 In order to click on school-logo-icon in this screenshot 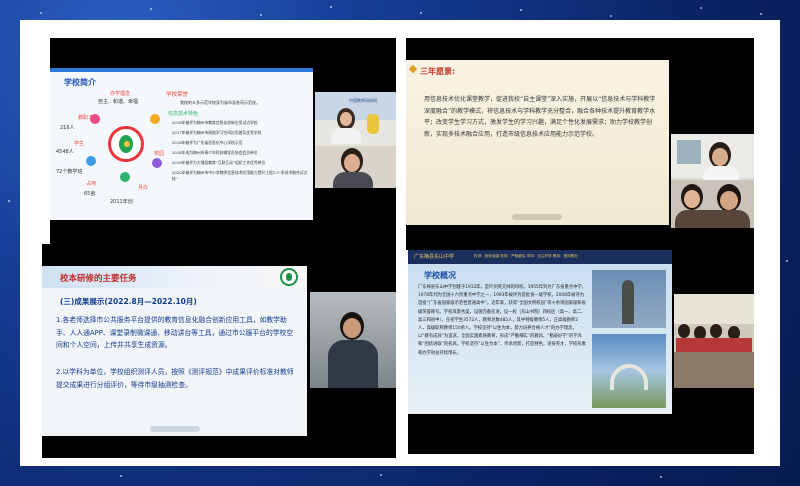, I will do `click(289, 277)`.